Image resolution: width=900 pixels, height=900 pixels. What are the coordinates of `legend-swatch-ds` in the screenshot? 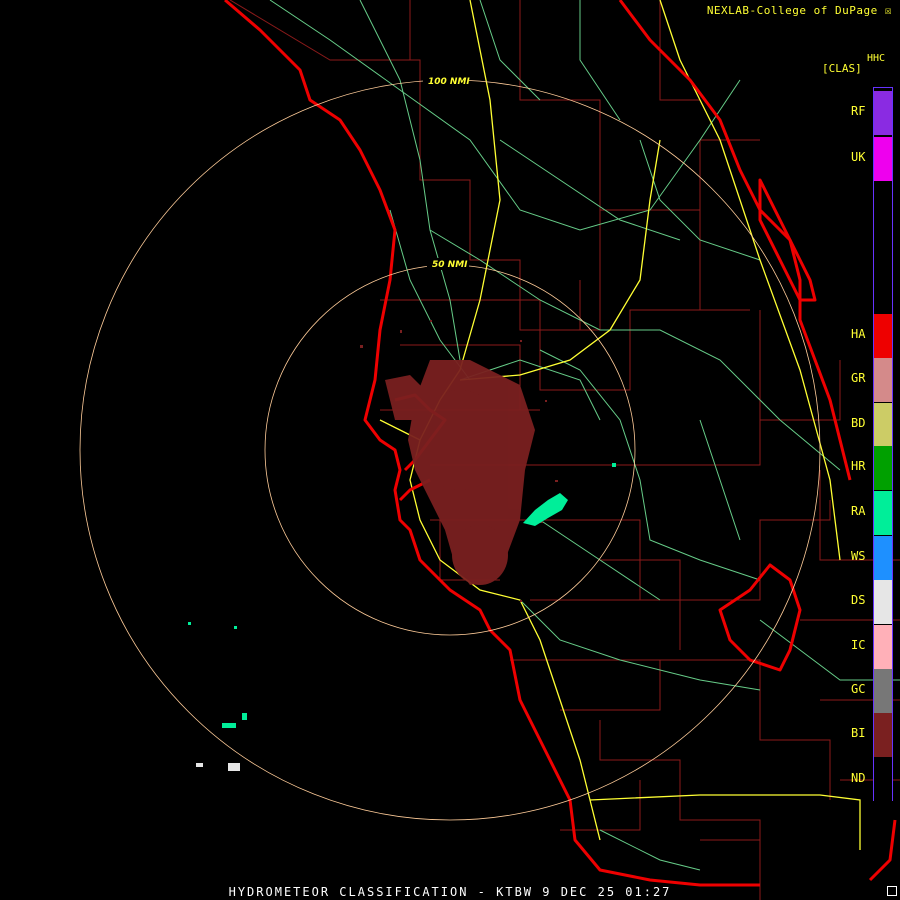 It's located at (883, 602).